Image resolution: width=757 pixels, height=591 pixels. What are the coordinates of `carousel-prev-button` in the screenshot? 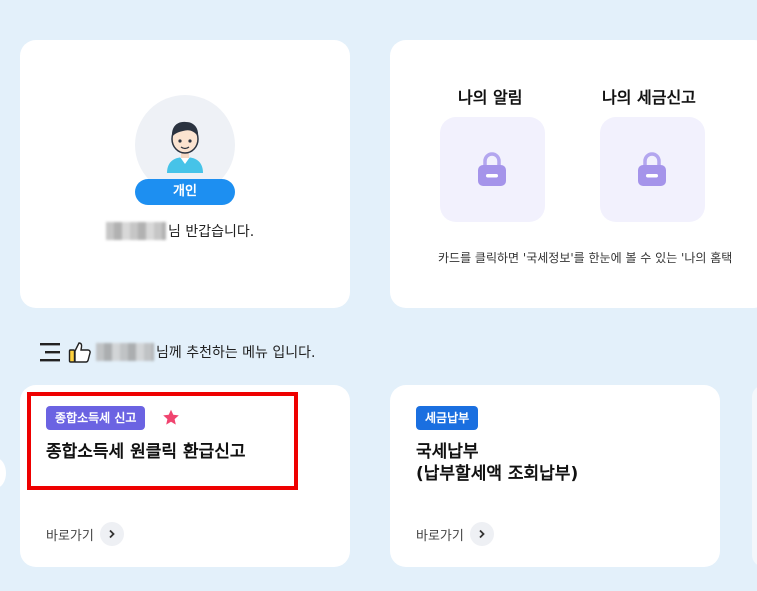 It's located at (3, 473).